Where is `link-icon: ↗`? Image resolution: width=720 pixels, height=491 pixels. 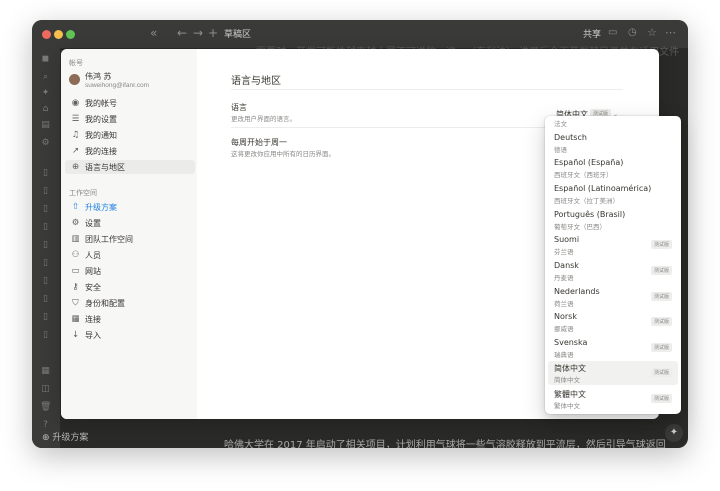
link-icon: ↗ is located at coordinates (75, 151).